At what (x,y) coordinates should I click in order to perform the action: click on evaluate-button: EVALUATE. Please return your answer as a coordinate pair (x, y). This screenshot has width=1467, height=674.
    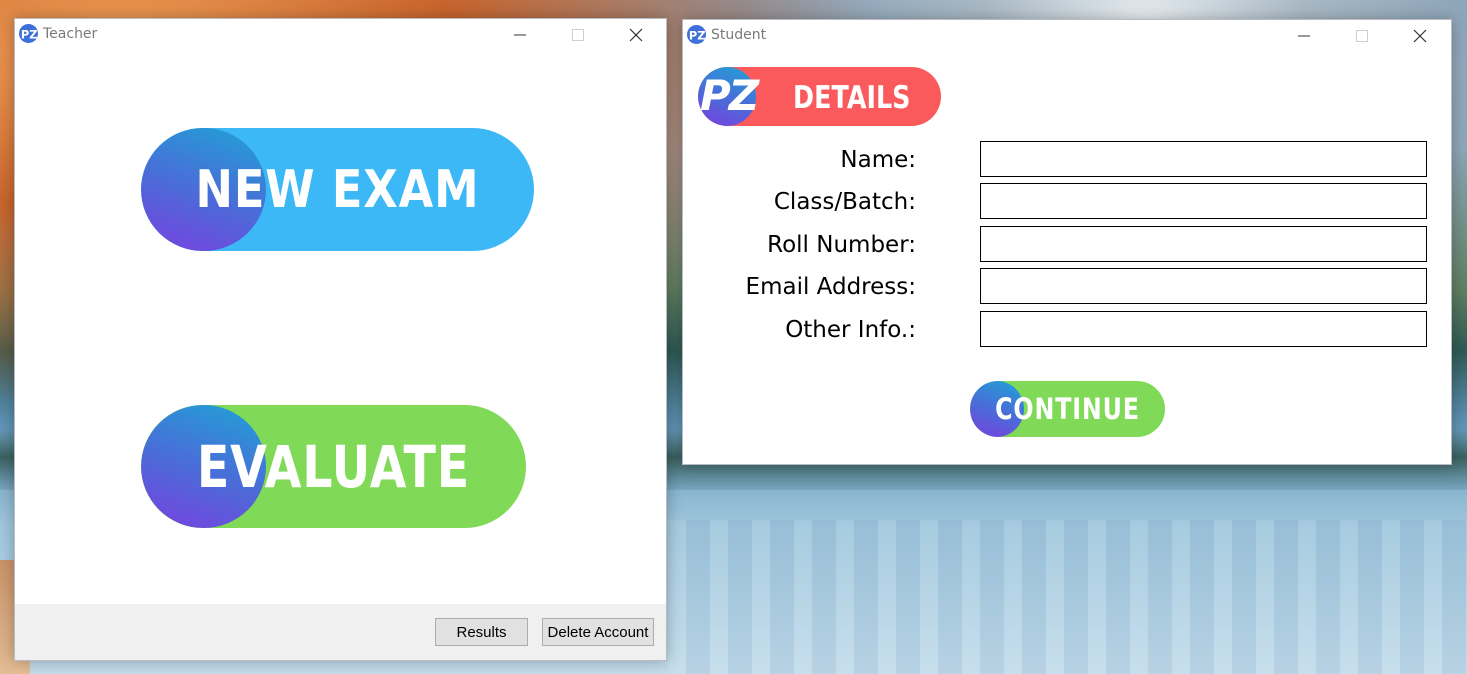
    Looking at the image, I should click on (333, 466).